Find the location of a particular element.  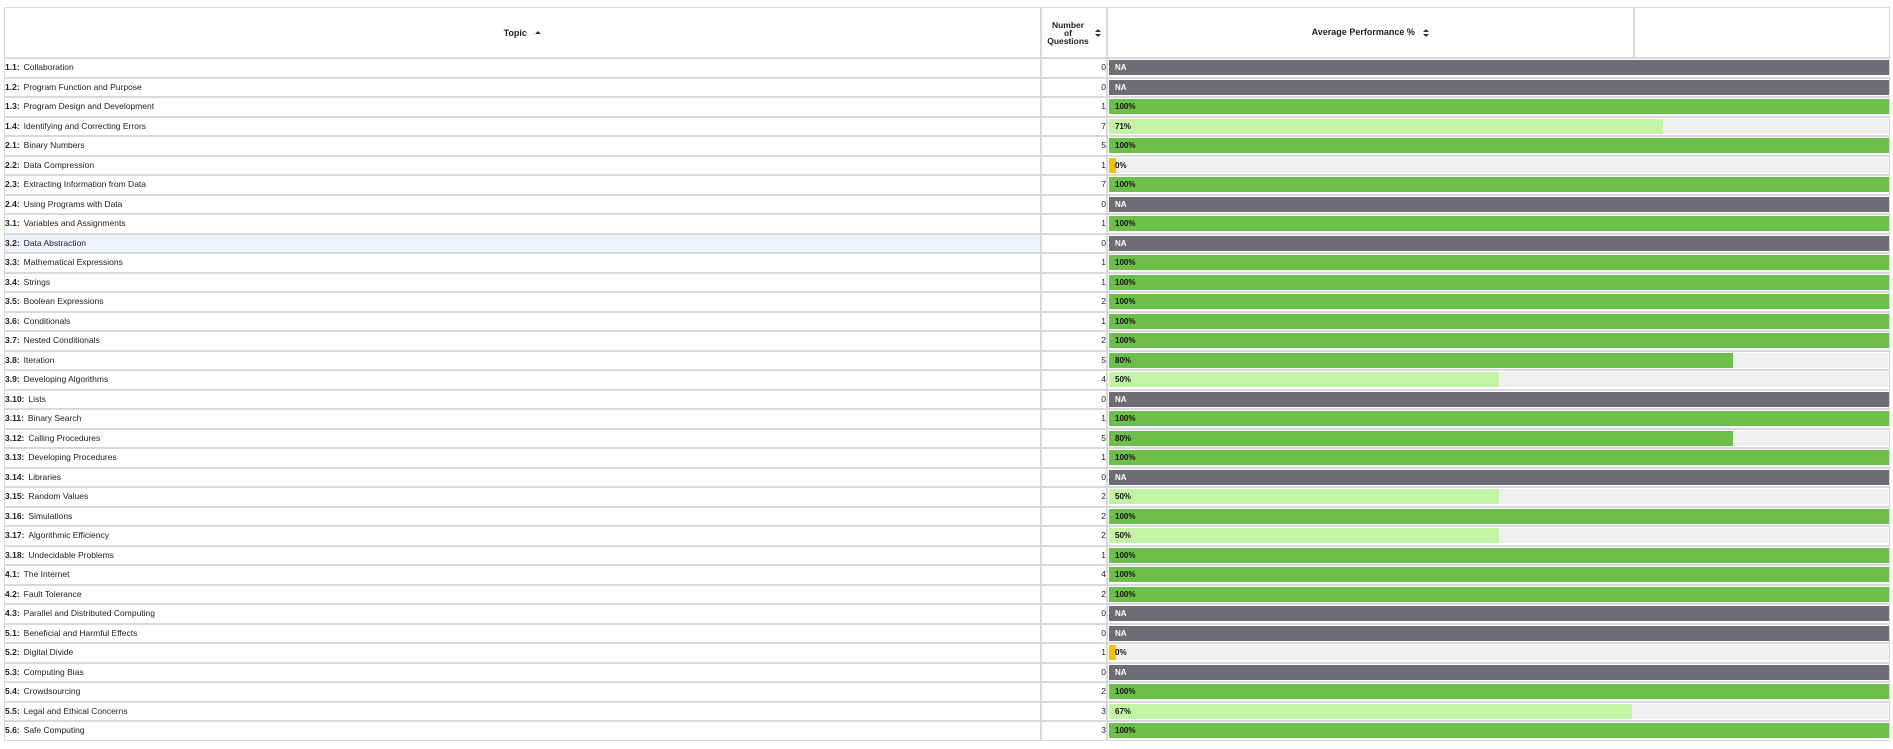

topic-cell: 3.6: Conditionals is located at coordinates (522, 321).